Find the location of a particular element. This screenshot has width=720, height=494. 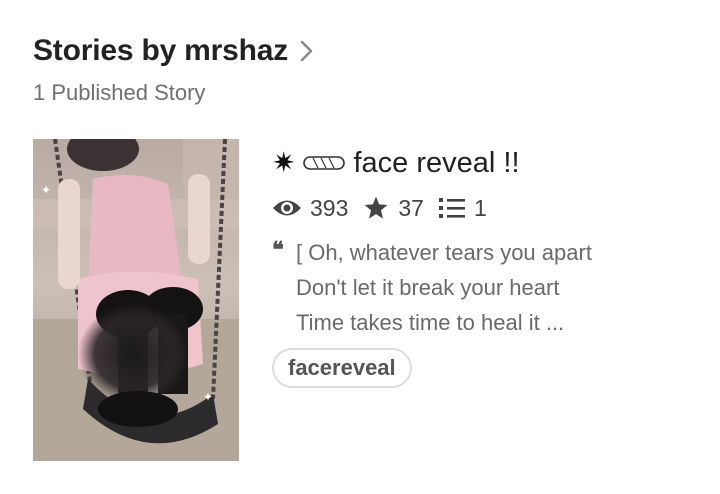

story-title-row: ✷ face reveal !! is located at coordinates (492, 163).